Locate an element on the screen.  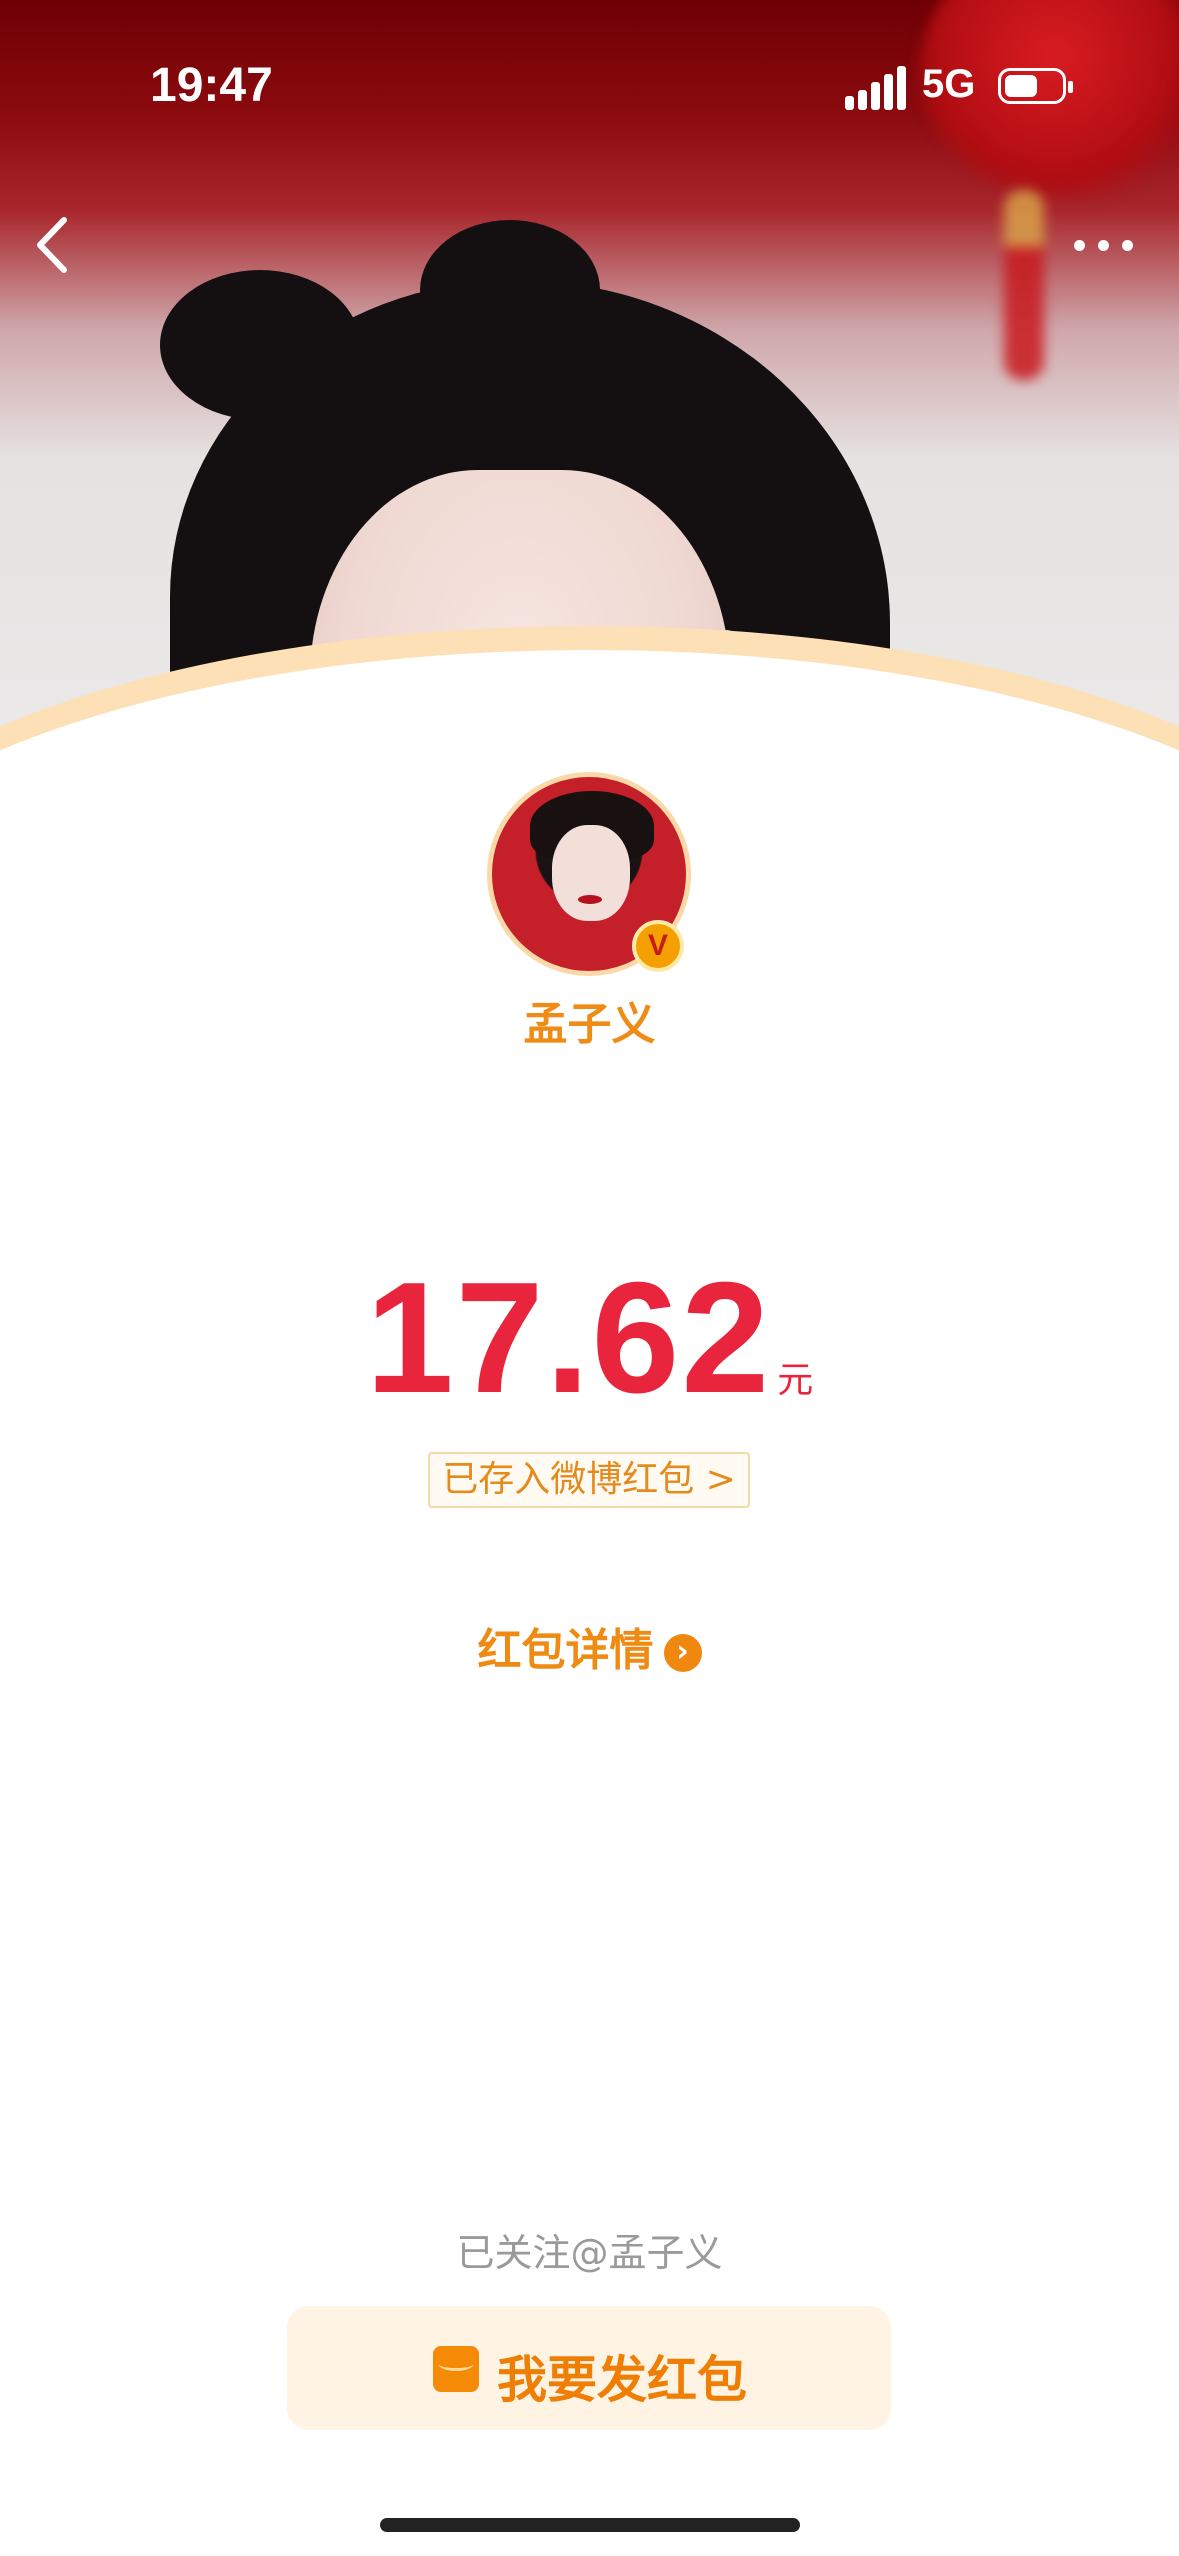
lantern-tassel is located at coordinates (1024, 285).